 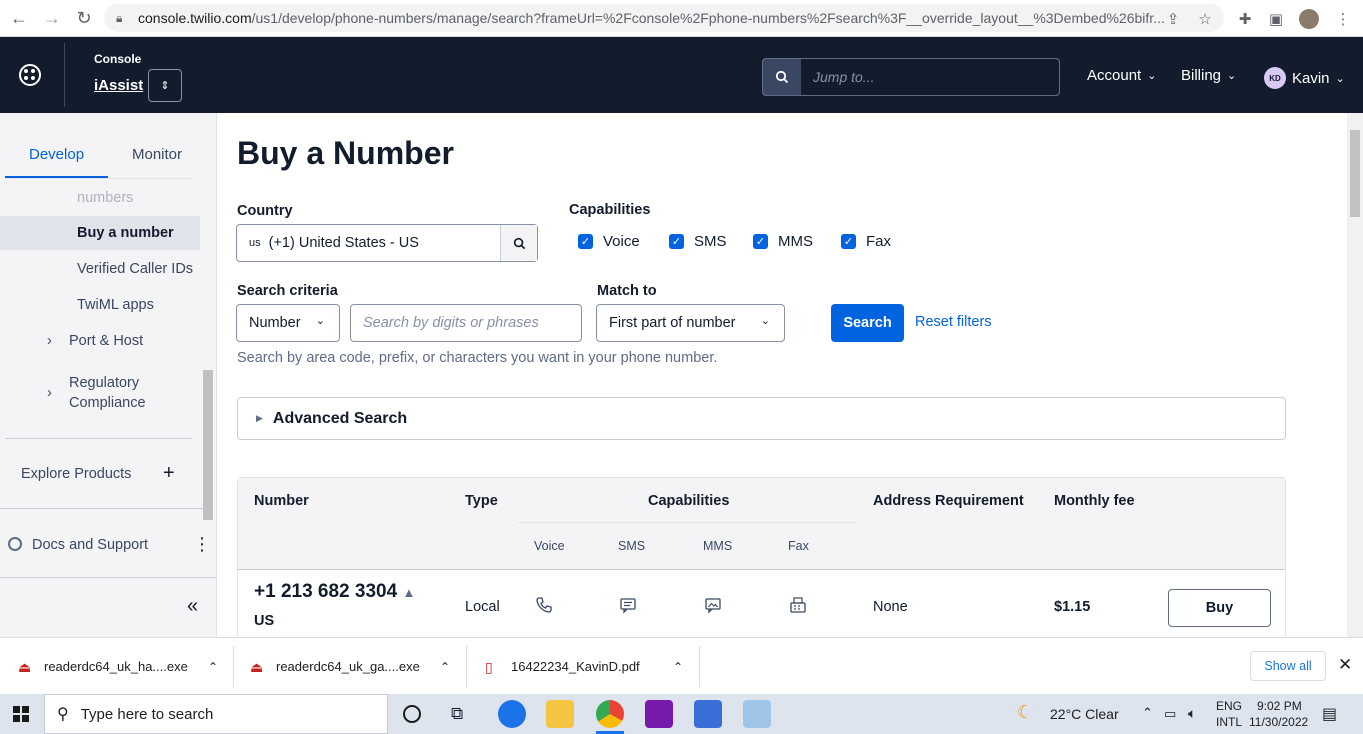 What do you see at coordinates (457, 714) in the screenshot?
I see `task-view-icon: ⧉` at bounding box center [457, 714].